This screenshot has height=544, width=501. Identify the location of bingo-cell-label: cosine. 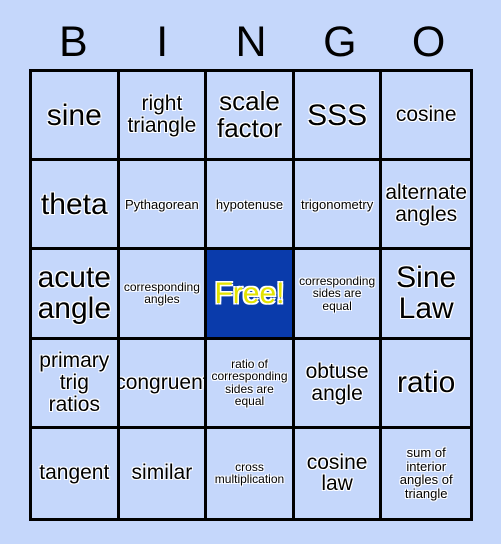
(426, 115).